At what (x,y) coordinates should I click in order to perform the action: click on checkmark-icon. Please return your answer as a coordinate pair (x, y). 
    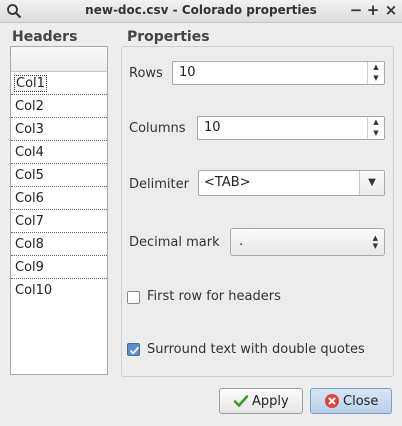
    Looking at the image, I should click on (134, 350).